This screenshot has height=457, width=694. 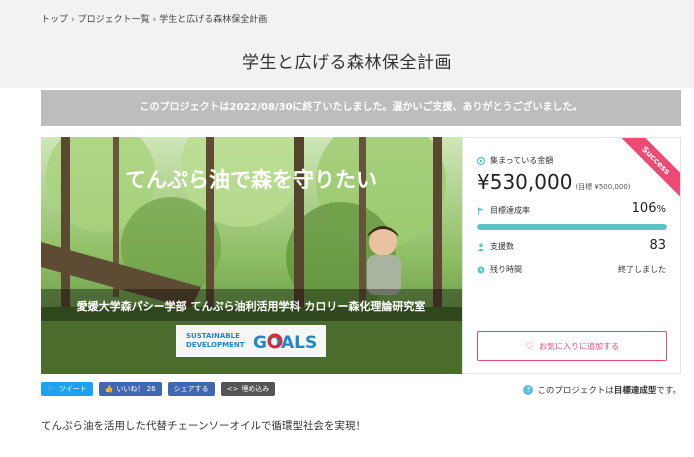 I want to click on share-label: シェアする, so click(x=191, y=389).